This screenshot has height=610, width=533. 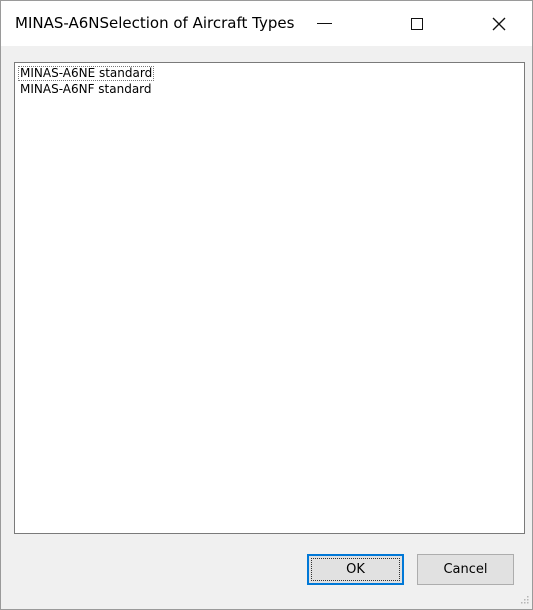 I want to click on close-button, so click(x=499, y=23).